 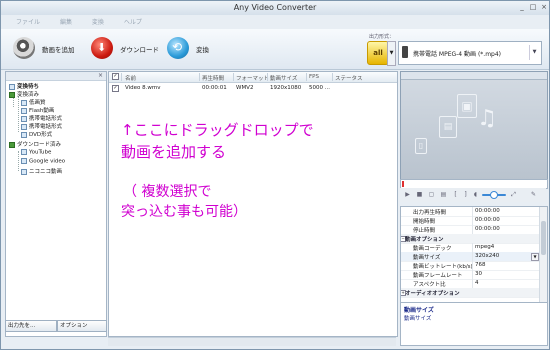 What do you see at coordinates (130, 78) in the screenshot?
I see `column-name: 名前` at bounding box center [130, 78].